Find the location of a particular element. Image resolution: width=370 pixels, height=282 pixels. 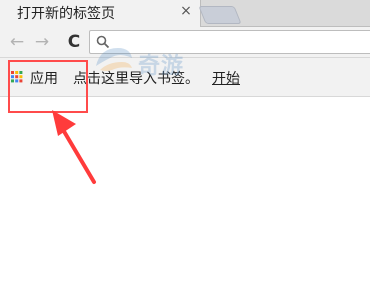

apps-grid-icon is located at coordinates (17, 77).